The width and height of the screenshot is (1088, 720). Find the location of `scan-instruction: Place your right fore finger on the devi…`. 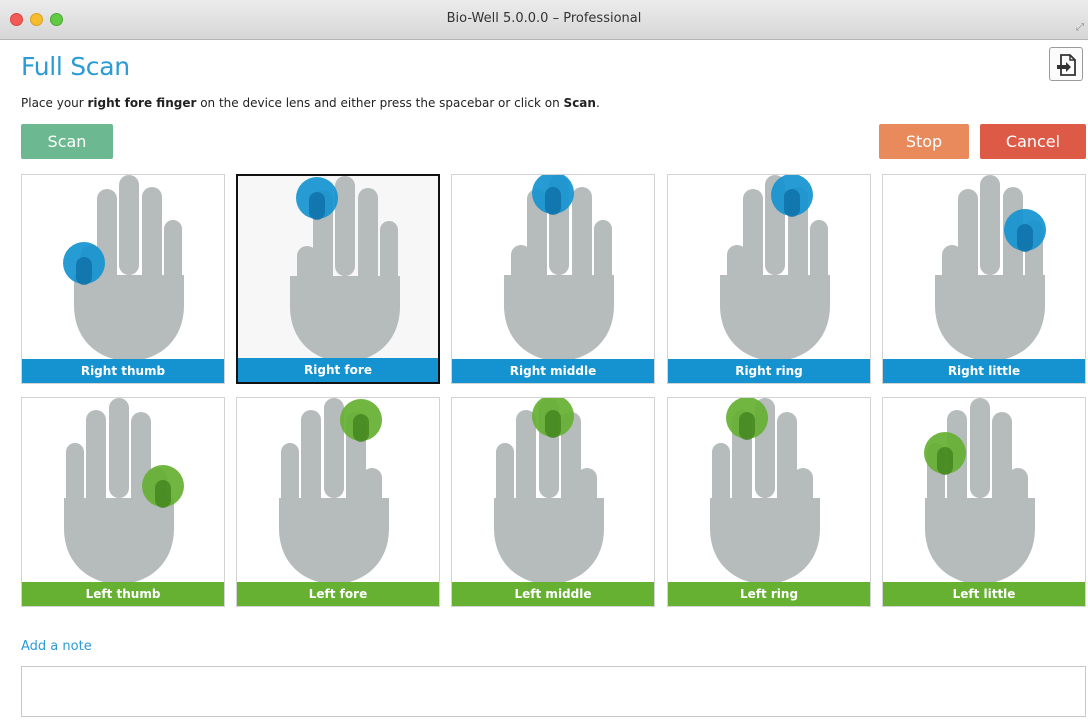

scan-instruction: Place your right fore finger on the devi… is located at coordinates (310, 103).